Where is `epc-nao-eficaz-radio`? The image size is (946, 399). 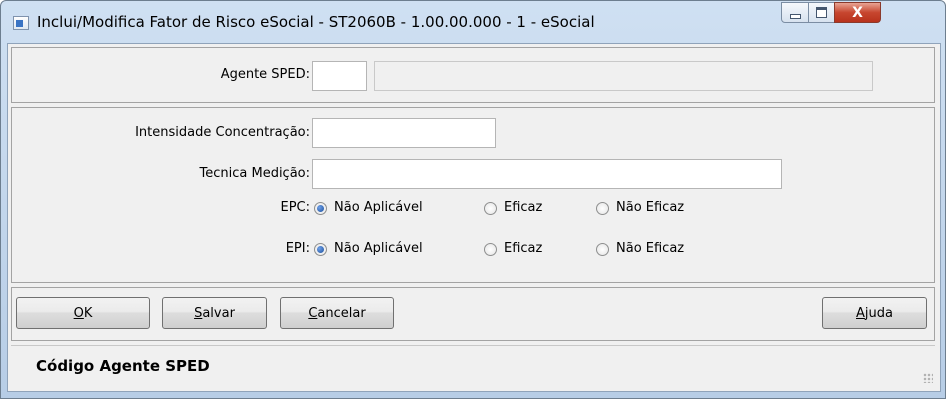 epc-nao-eficaz-radio is located at coordinates (602, 208).